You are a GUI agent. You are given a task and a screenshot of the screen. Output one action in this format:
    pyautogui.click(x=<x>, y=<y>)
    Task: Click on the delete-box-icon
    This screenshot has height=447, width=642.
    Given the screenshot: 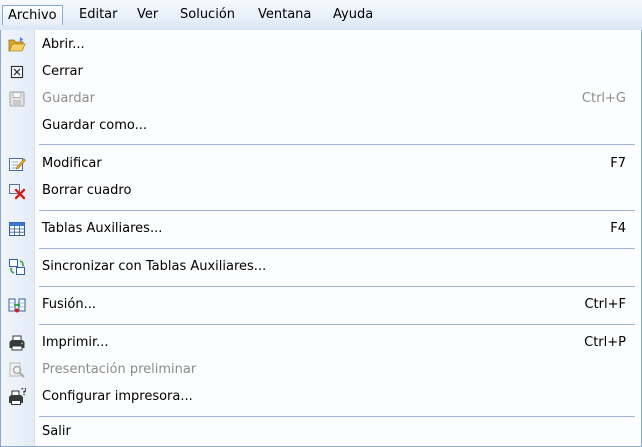 What is the action you would take?
    pyautogui.click(x=17, y=191)
    